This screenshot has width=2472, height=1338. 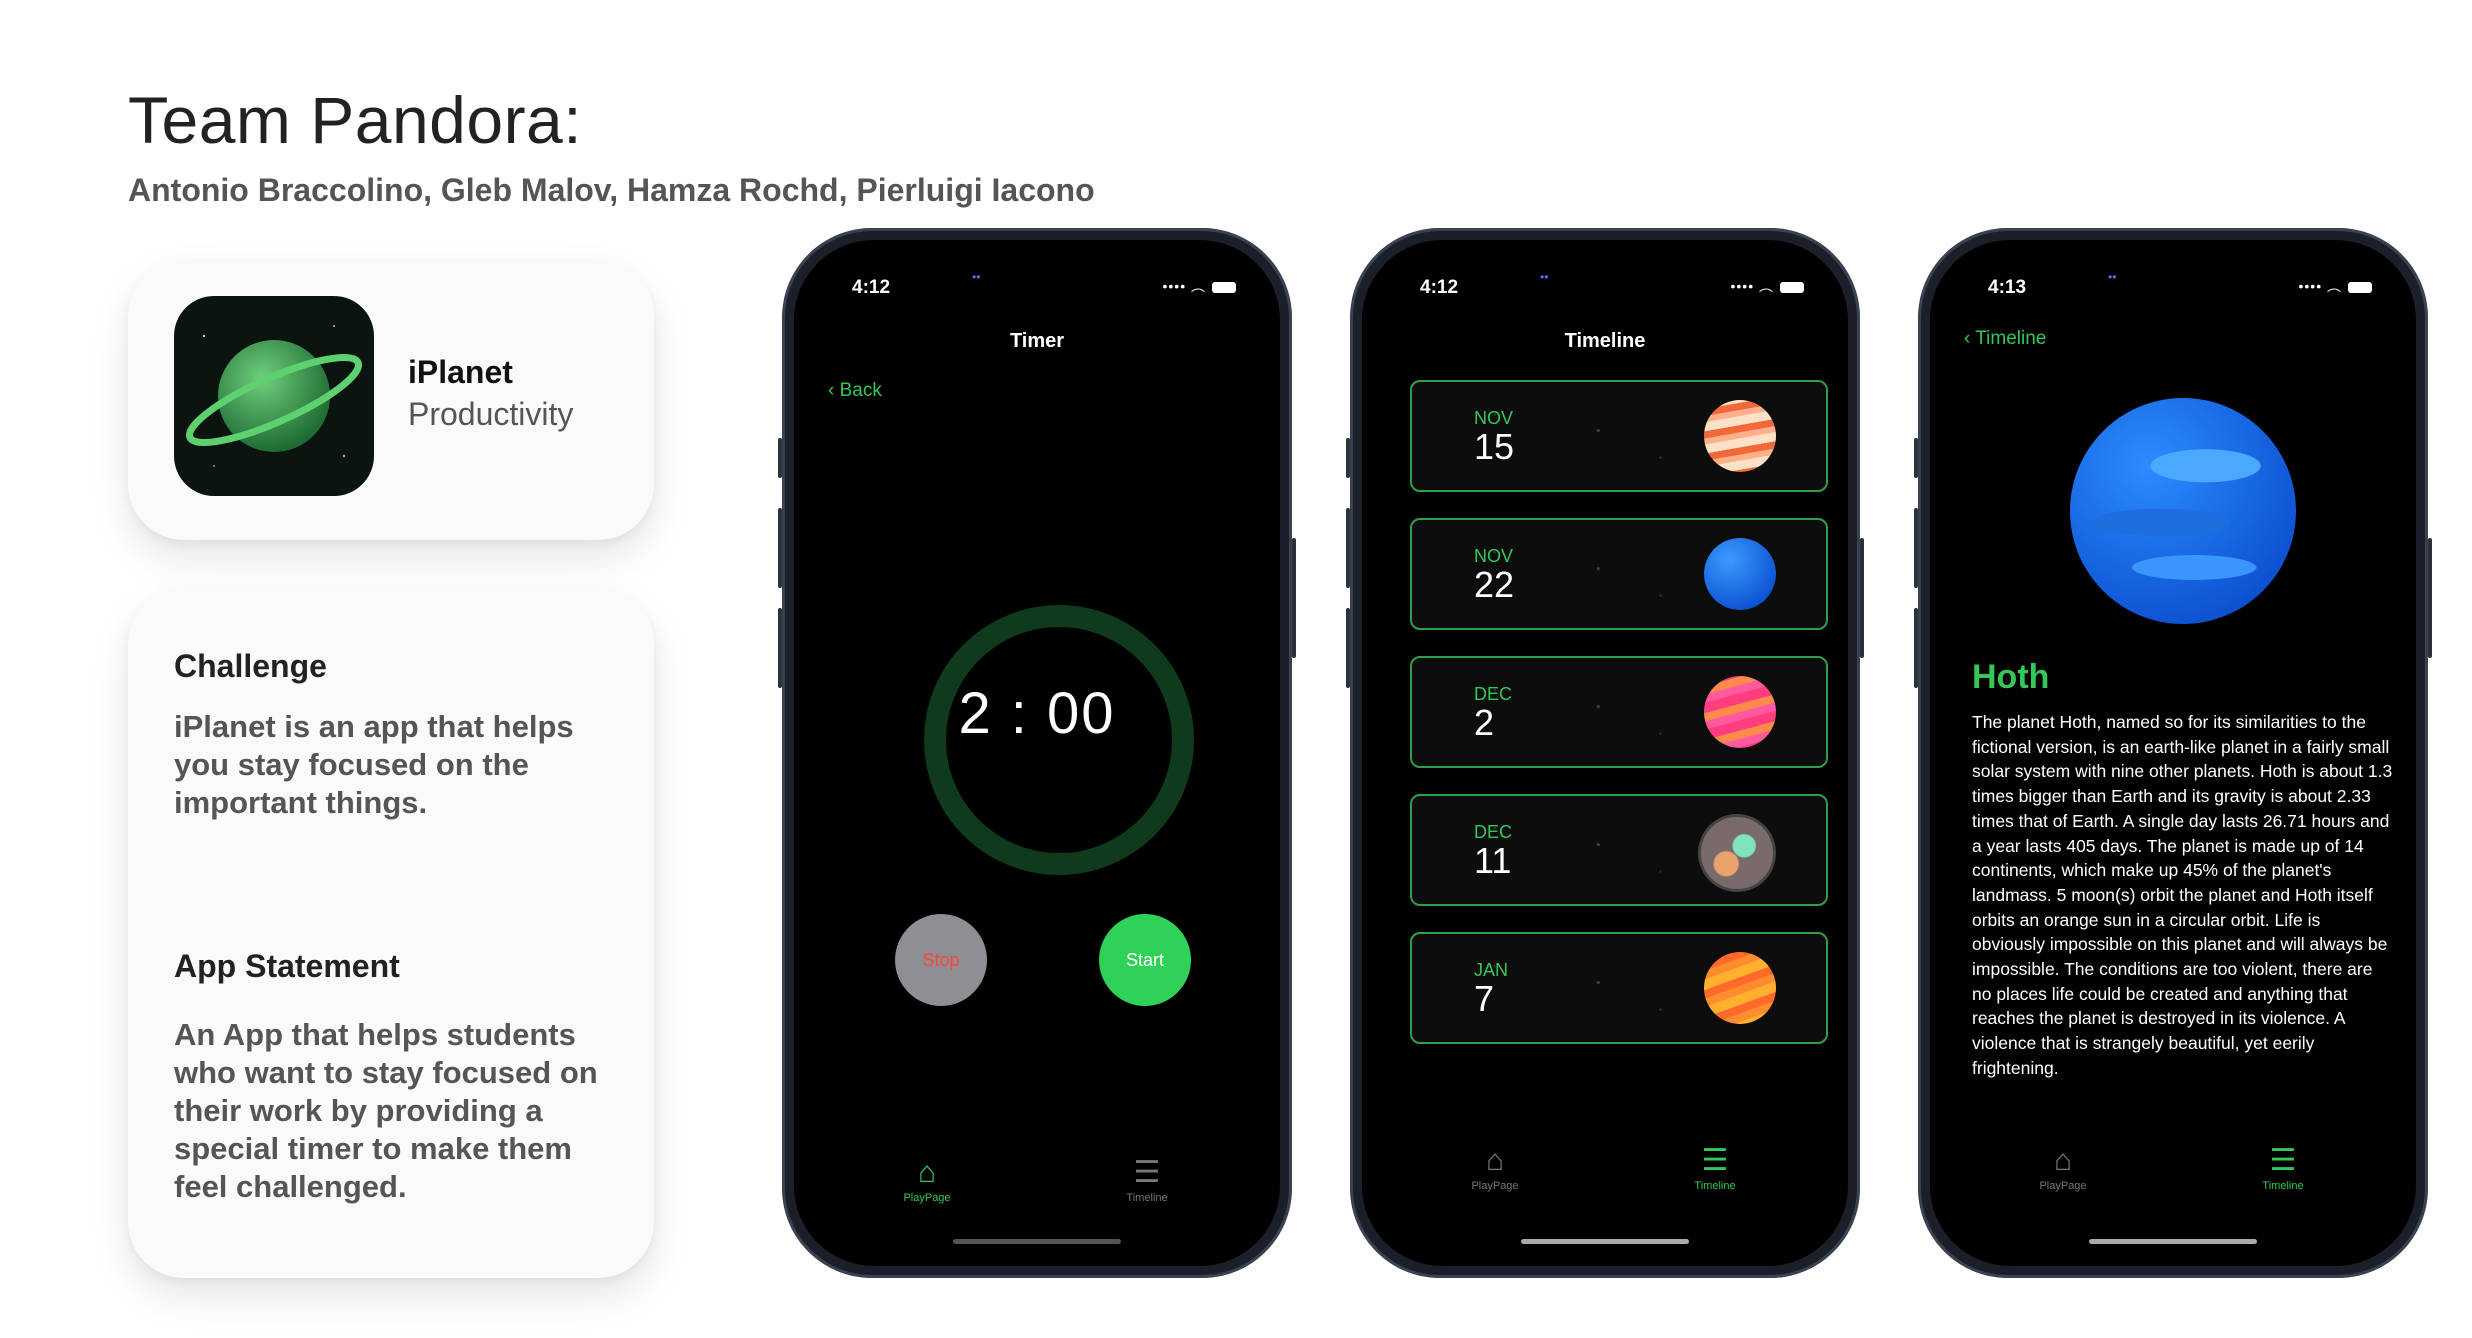 What do you see at coordinates (391, 400) in the screenshot?
I see `app-card: iPlanet Productivity` at bounding box center [391, 400].